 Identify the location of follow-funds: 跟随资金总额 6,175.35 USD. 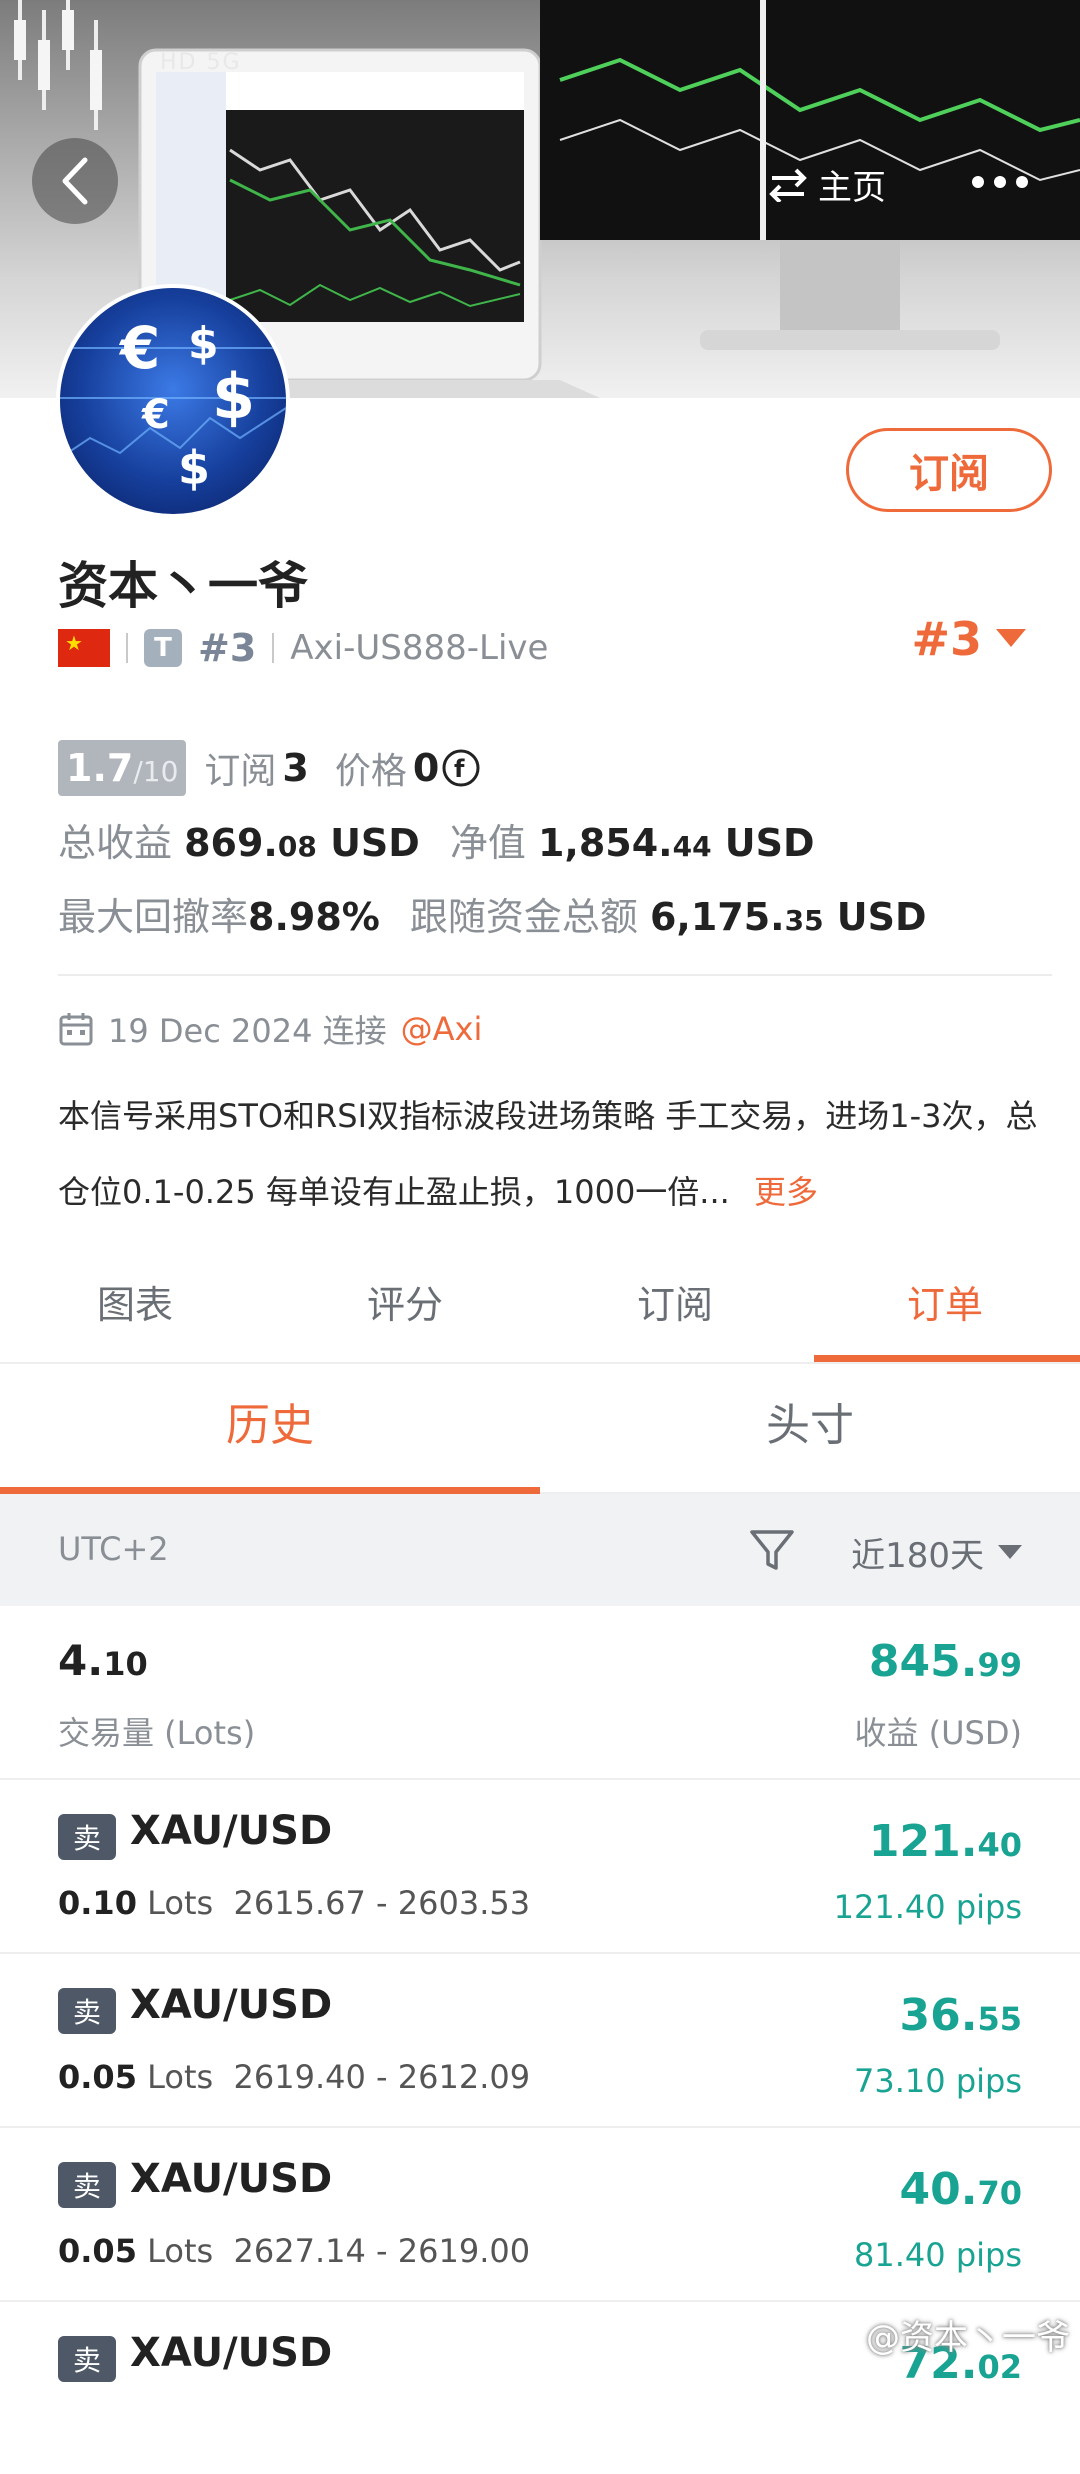
(668, 913).